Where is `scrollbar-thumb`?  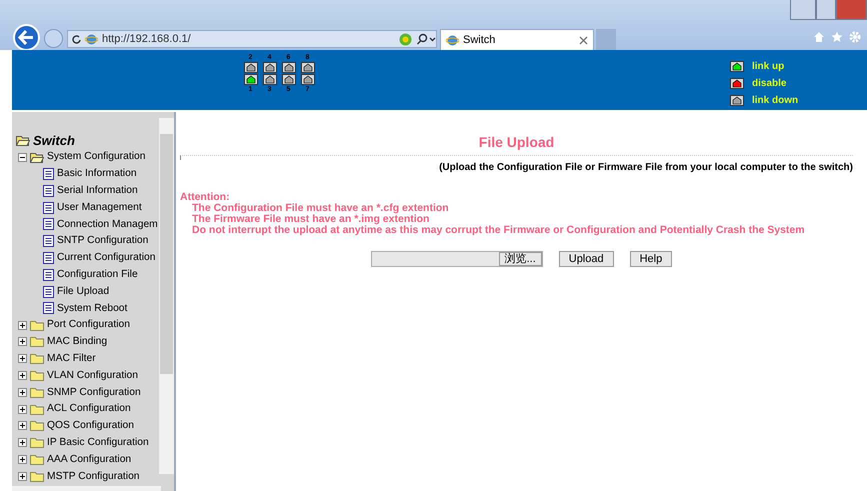
scrollbar-thumb is located at coordinates (166, 254).